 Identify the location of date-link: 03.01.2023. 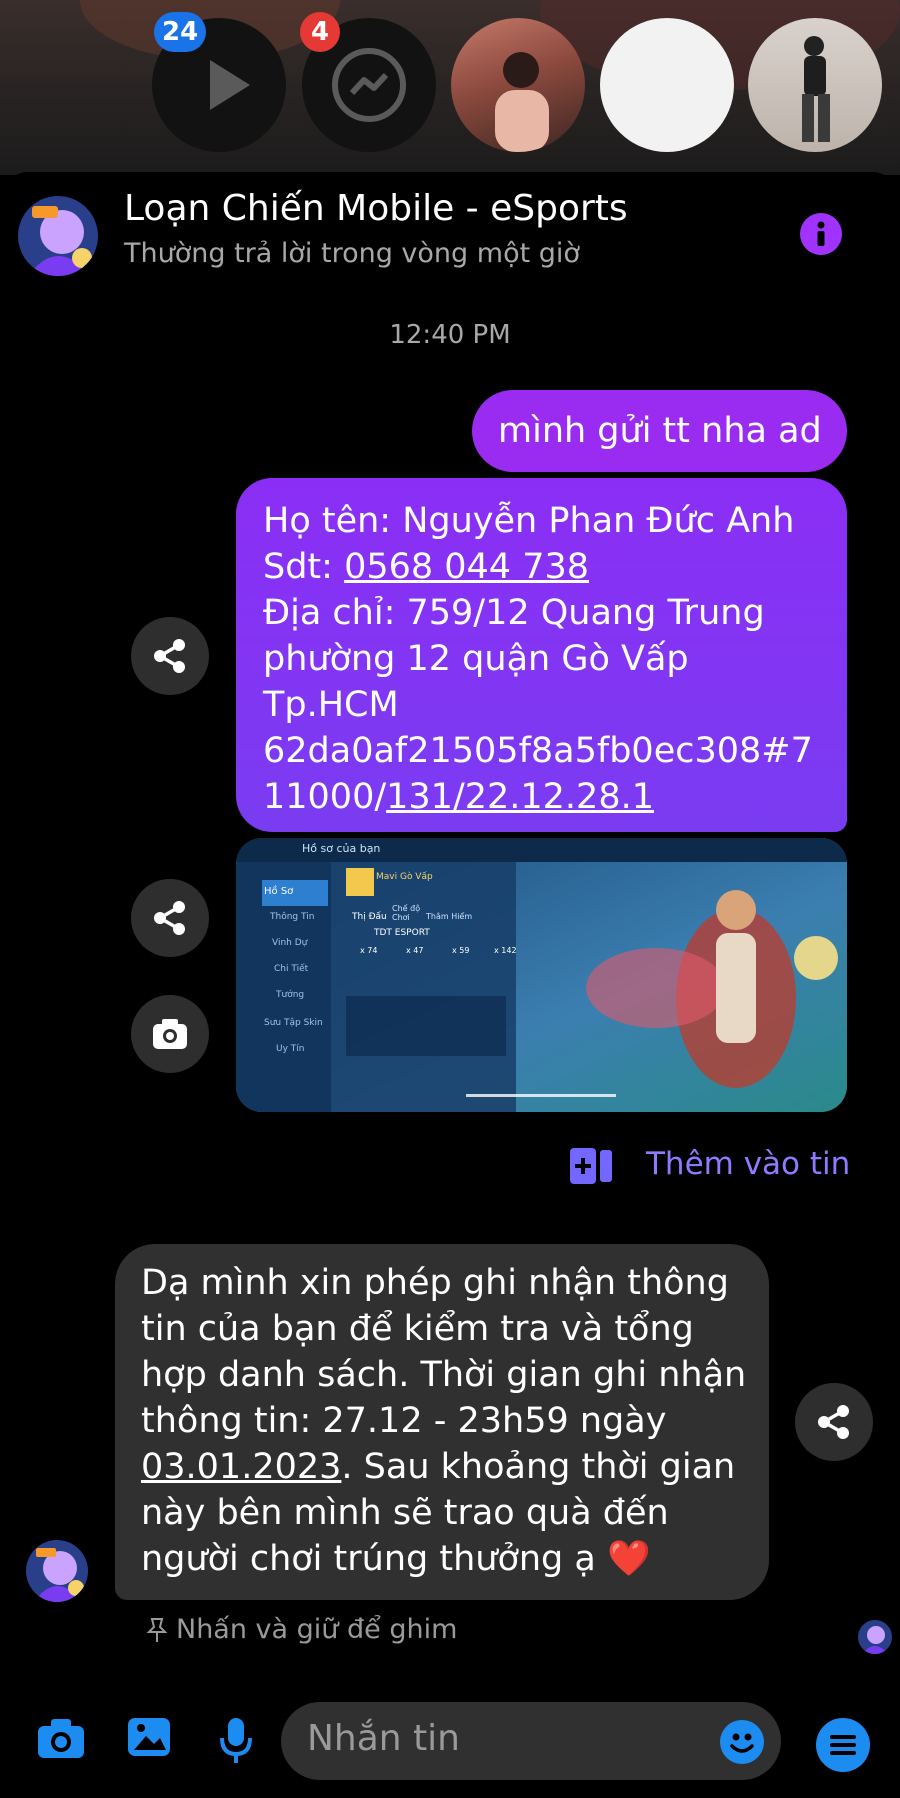
(241, 1467).